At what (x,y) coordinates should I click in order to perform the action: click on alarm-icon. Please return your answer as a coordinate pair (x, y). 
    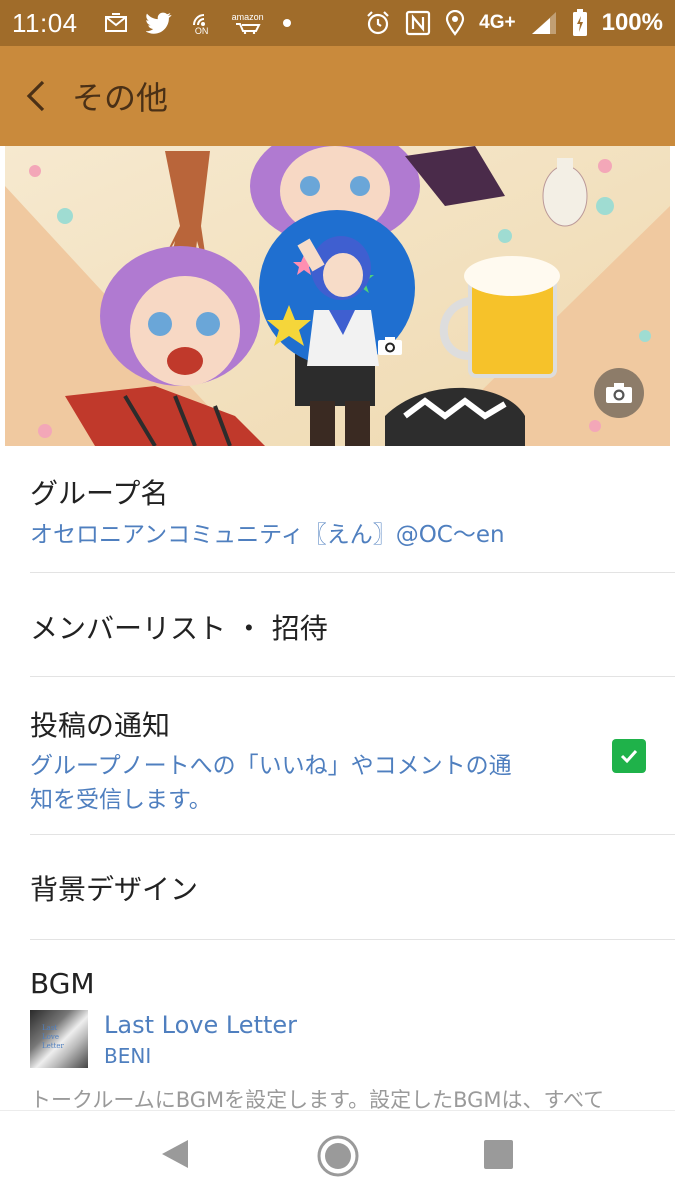
    Looking at the image, I should click on (378, 23).